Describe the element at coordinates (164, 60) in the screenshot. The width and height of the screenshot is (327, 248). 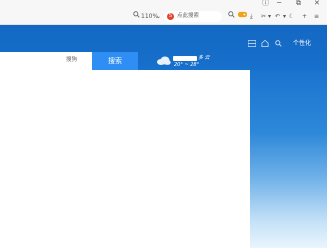
I see `cloud-icon` at that location.